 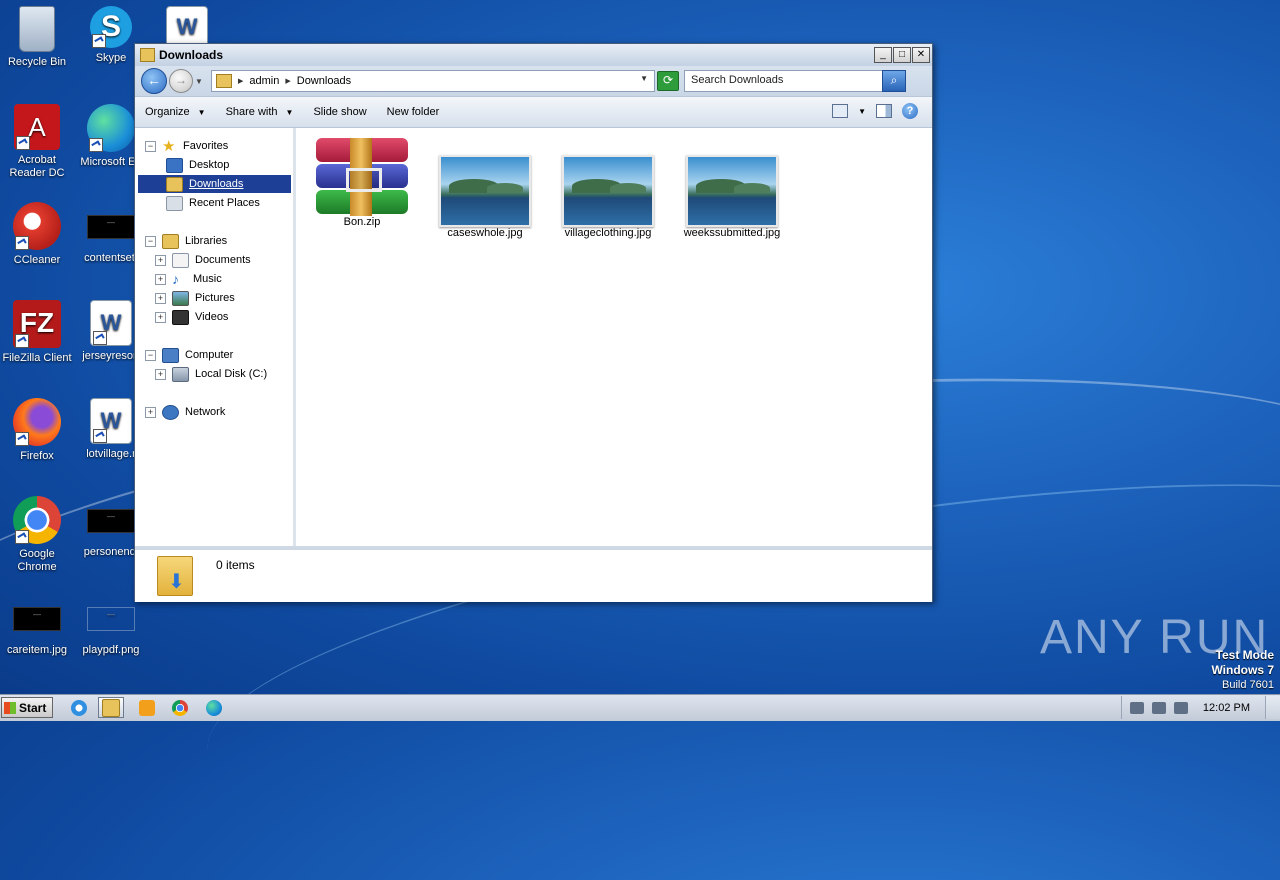 I want to click on nav-label: Local Disk (C:), so click(x=231, y=374).